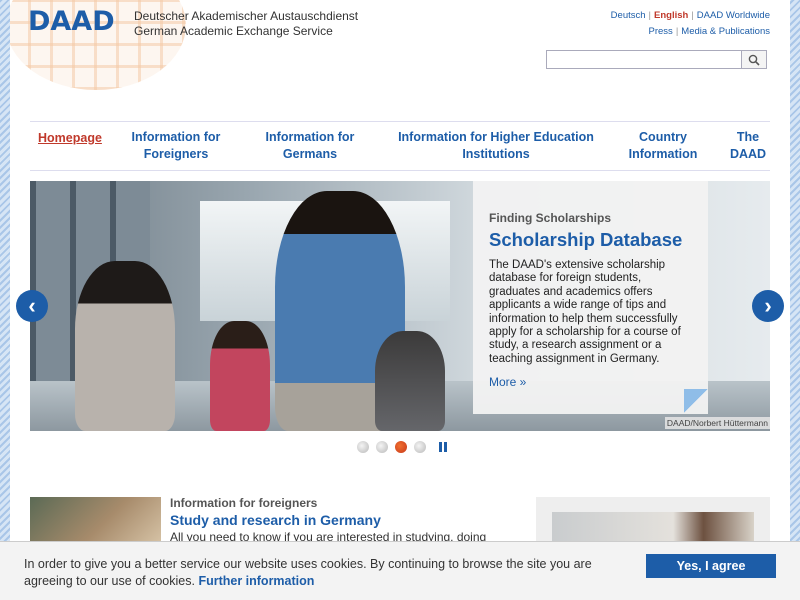 Image resolution: width=800 pixels, height=600 pixels. What do you see at coordinates (644, 59) in the screenshot?
I see `search-input` at bounding box center [644, 59].